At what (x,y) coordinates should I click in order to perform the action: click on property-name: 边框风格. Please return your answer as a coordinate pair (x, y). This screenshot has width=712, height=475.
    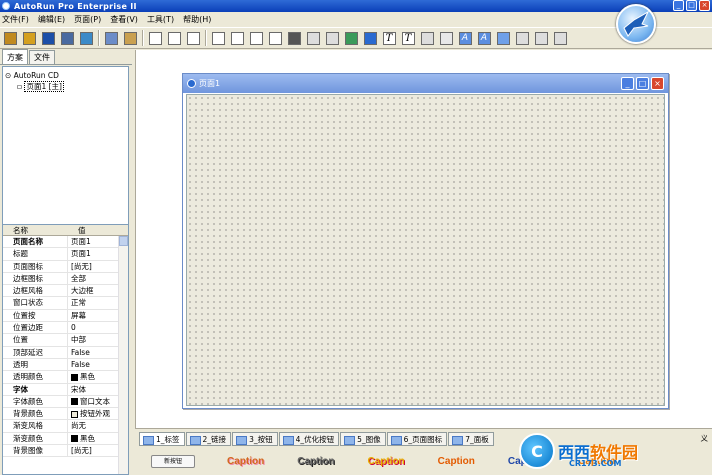
    Looking at the image, I should click on (35, 291).